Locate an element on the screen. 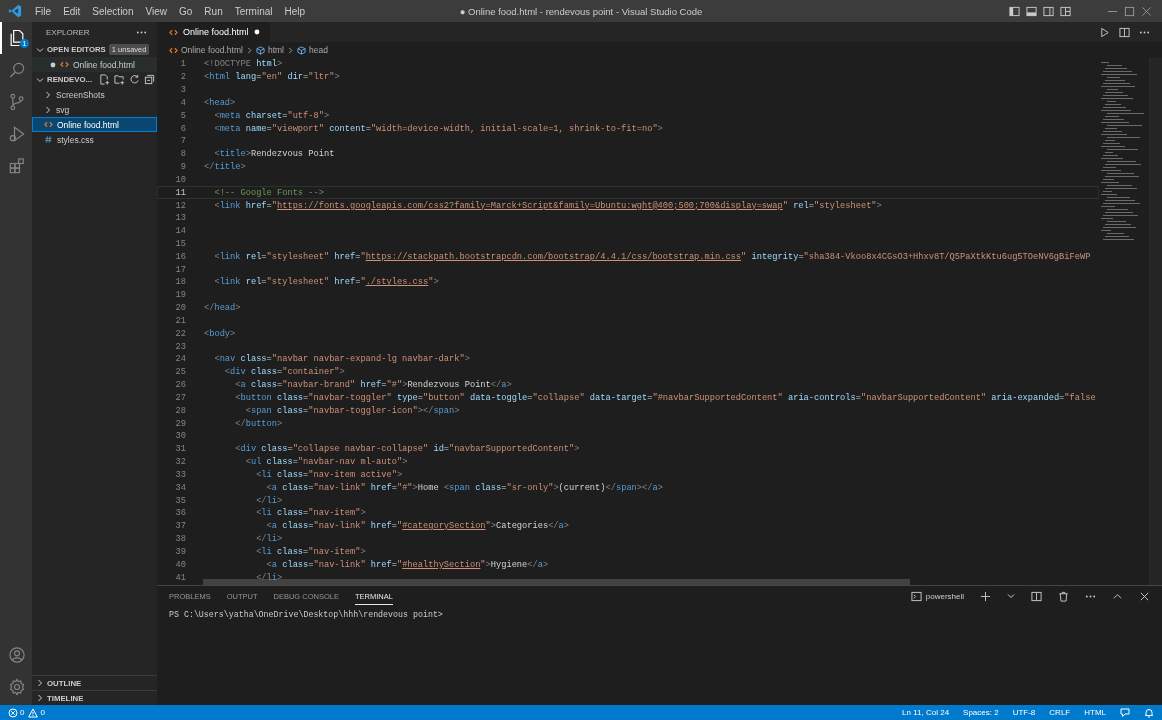 This screenshot has height=720, width=1162. code-line: <div class="collapse navbar-collapse" id="navbarSupportedContent"> is located at coordinates (407, 449).